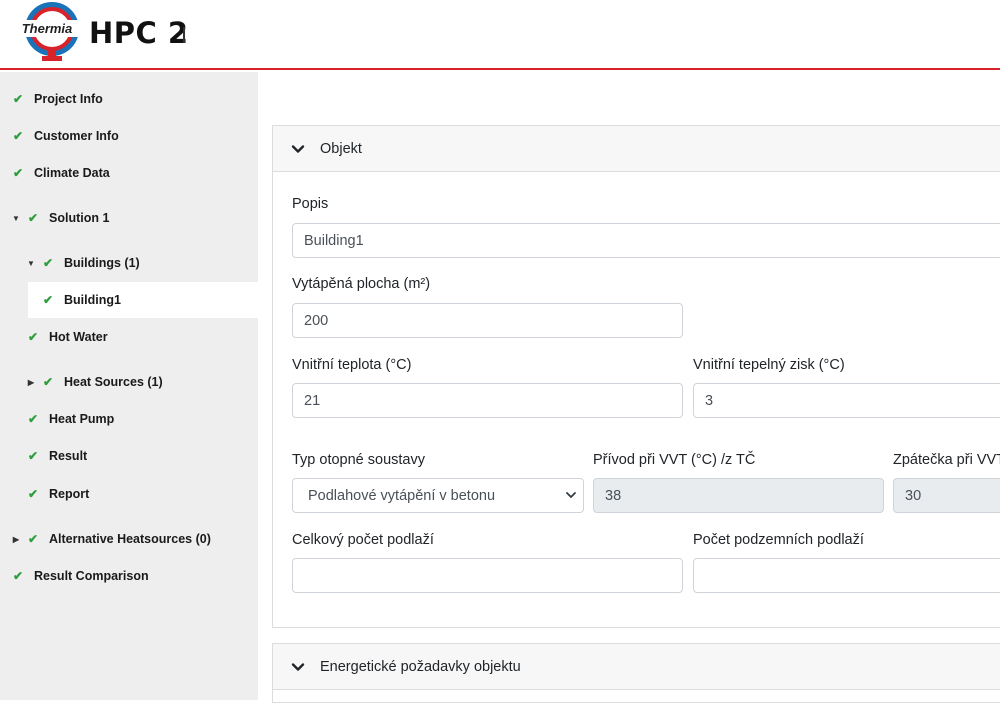 The image size is (1000, 703). I want to click on sidebar-item-climate-data: ✔ Climate Data, so click(129, 173).